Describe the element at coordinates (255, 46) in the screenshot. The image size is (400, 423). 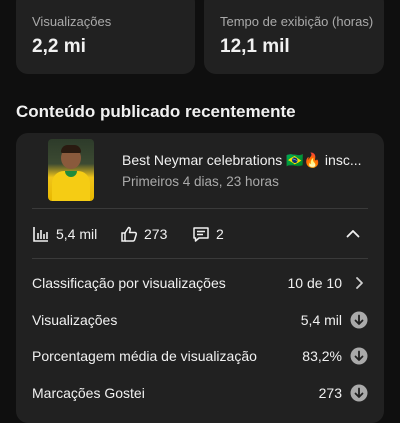
I see `watch-time-stat-value: 12,1 mil` at that location.